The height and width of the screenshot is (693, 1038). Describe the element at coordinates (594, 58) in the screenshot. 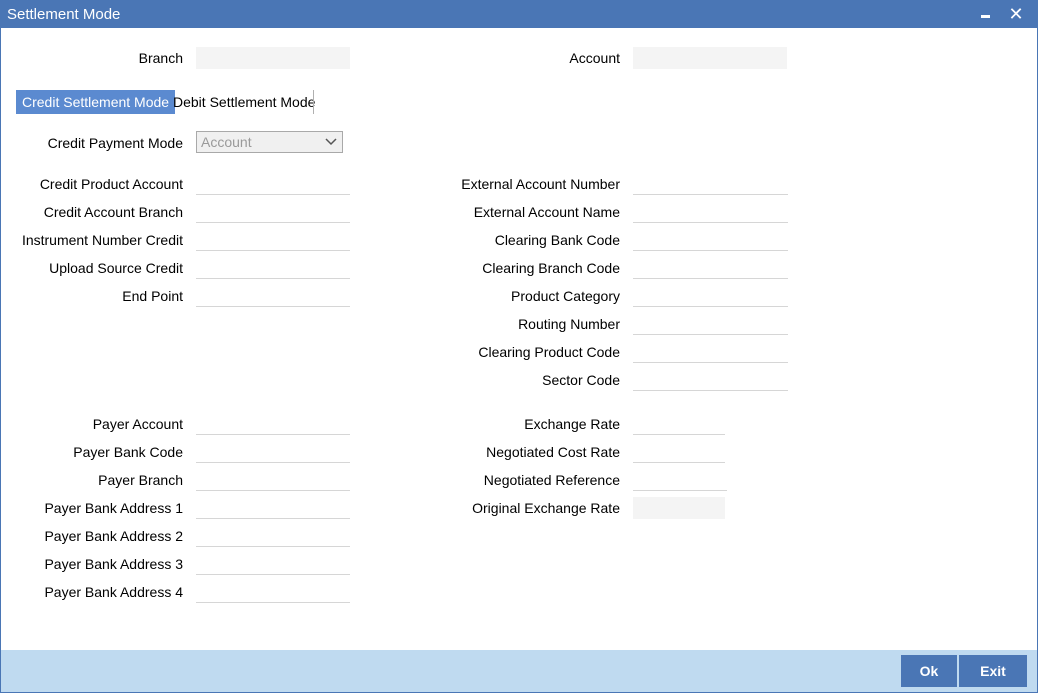

I see `account-label: Account` at that location.